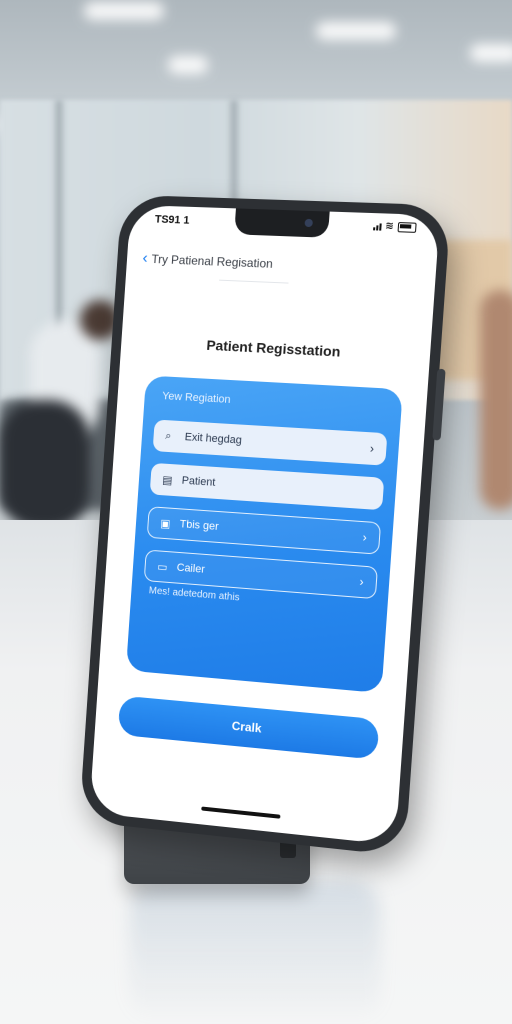 Image resolution: width=512 pixels, height=1024 pixels. I want to click on floor-reflection, so click(255, 952).